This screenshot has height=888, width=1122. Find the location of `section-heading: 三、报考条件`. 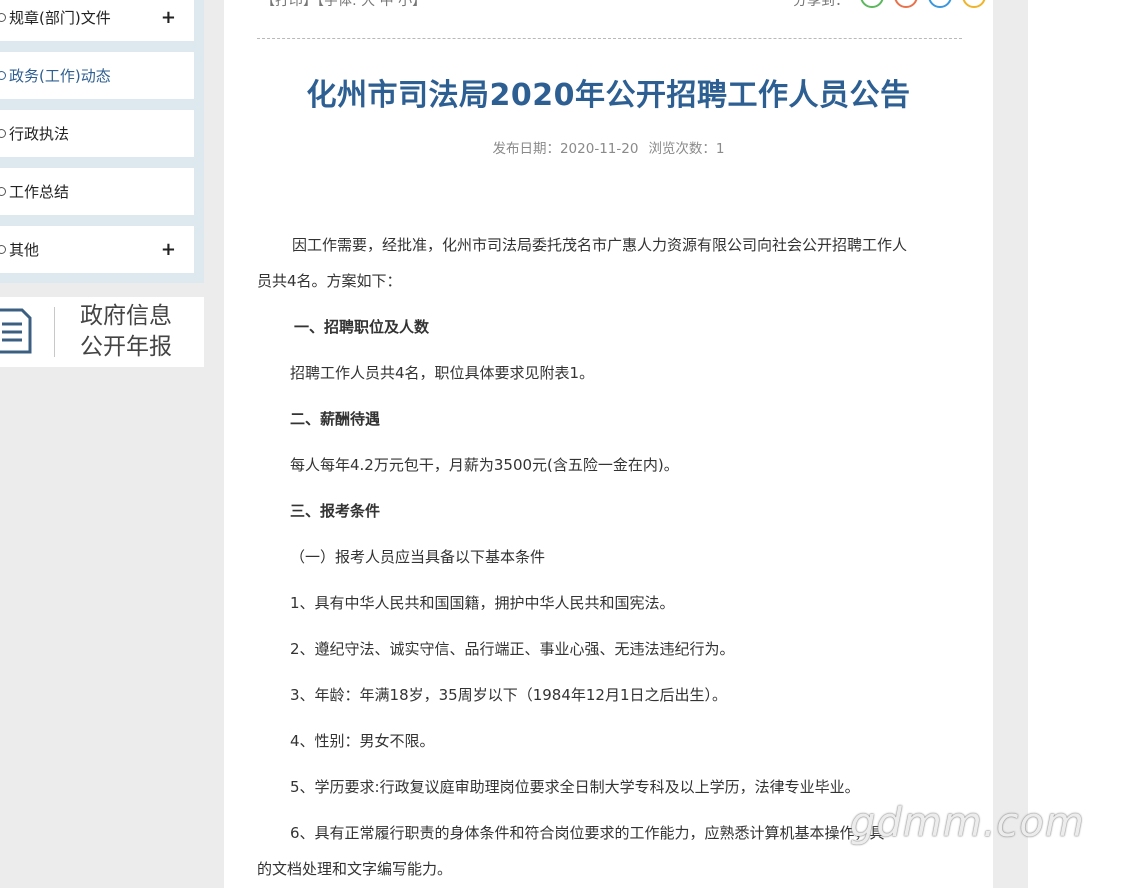

section-heading: 三、报考条件 is located at coordinates (335, 511).